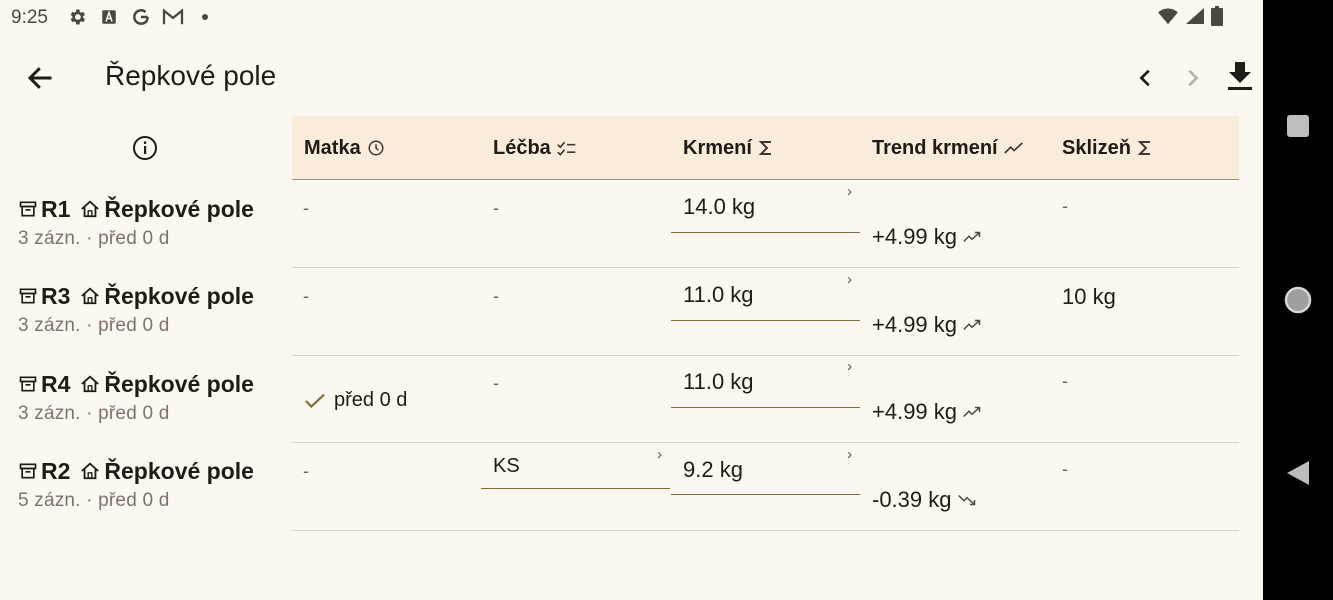 Image resolution: width=1333 pixels, height=600 pixels. I want to click on hive-name: R3, so click(56, 295).